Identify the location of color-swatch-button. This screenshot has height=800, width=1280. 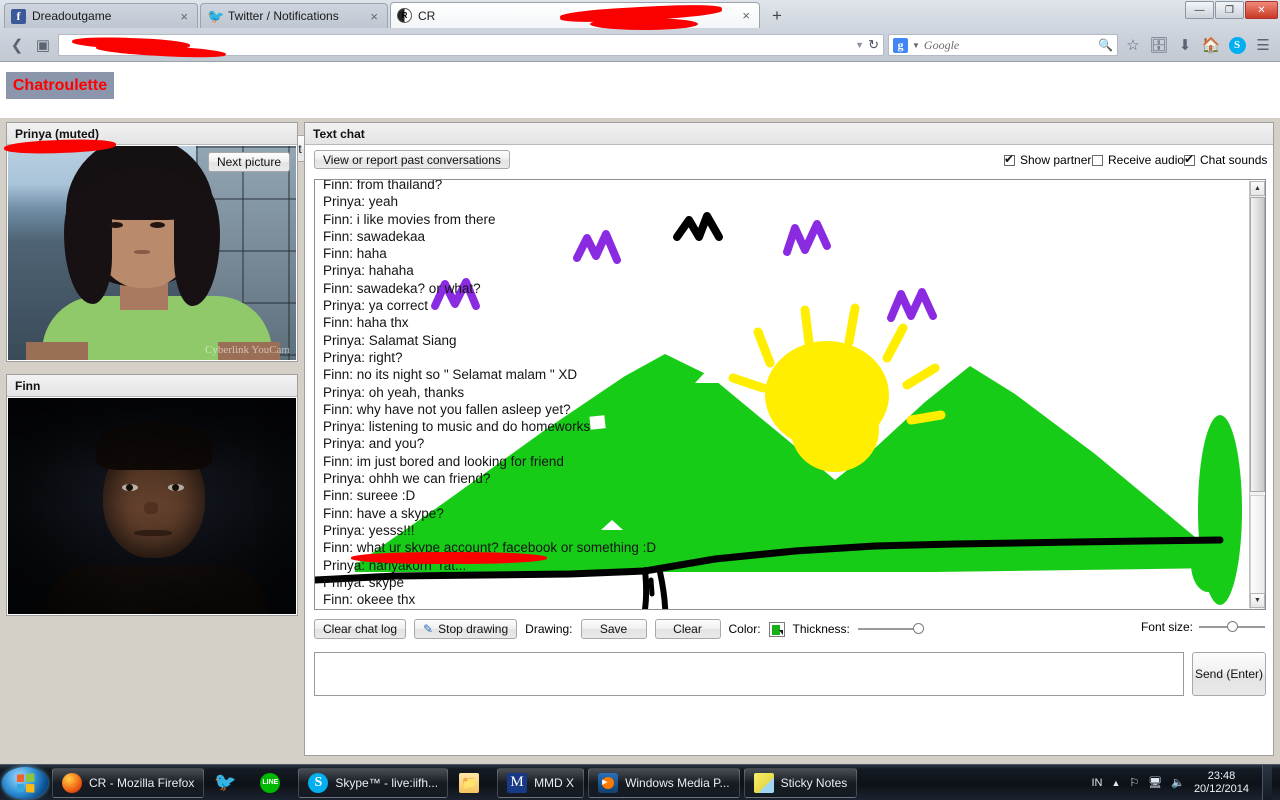
(776, 629).